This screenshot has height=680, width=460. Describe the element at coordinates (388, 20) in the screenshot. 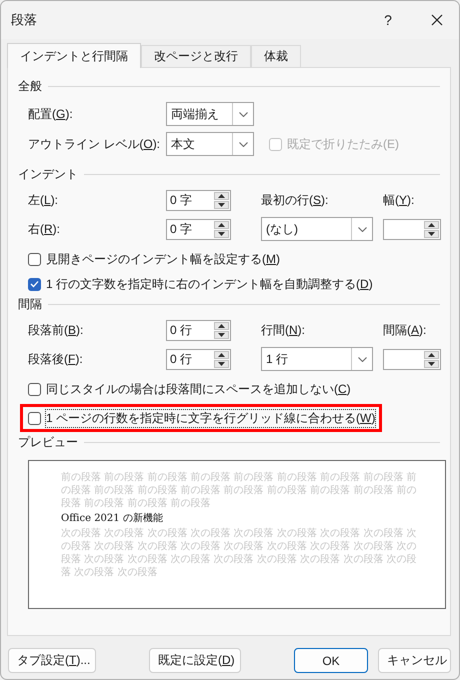

I see `help-button: ?` at that location.